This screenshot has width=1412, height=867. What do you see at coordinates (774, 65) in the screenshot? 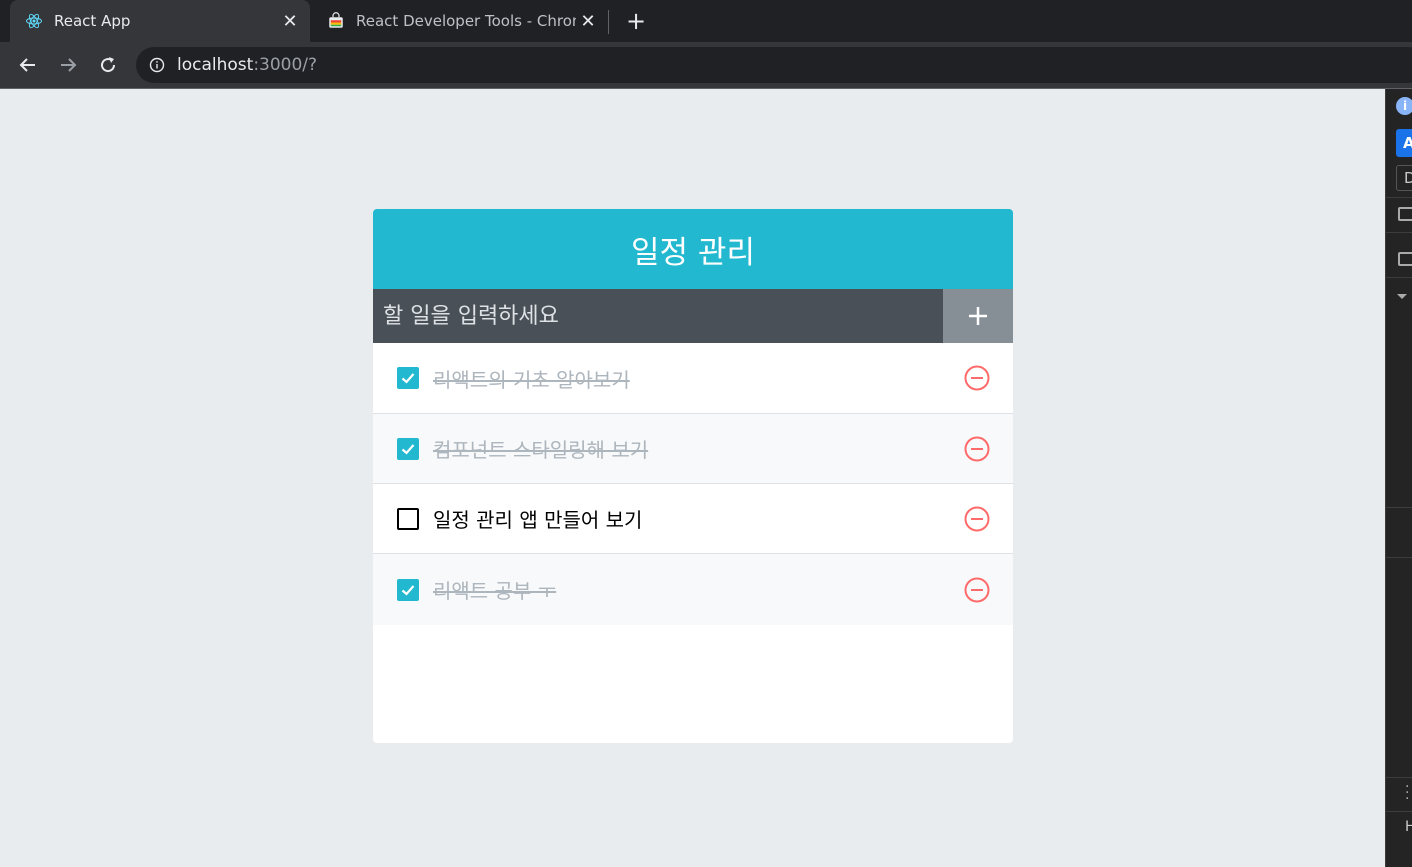
I see `address-bar: localhost:3000/?` at bounding box center [774, 65].